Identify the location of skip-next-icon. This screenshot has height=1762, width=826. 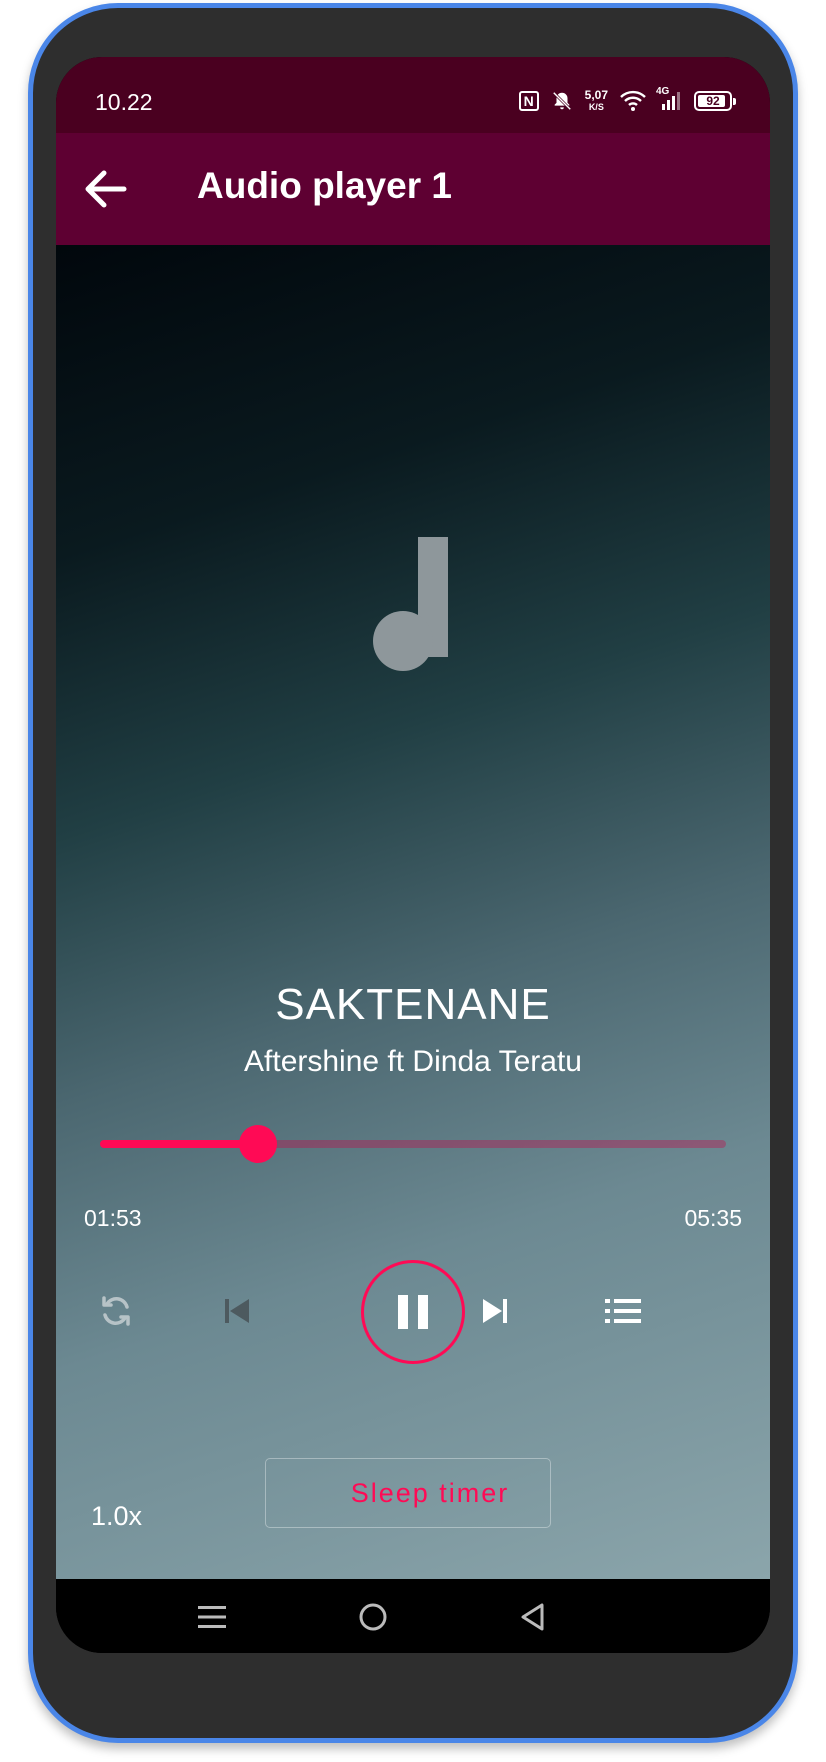
(495, 1311).